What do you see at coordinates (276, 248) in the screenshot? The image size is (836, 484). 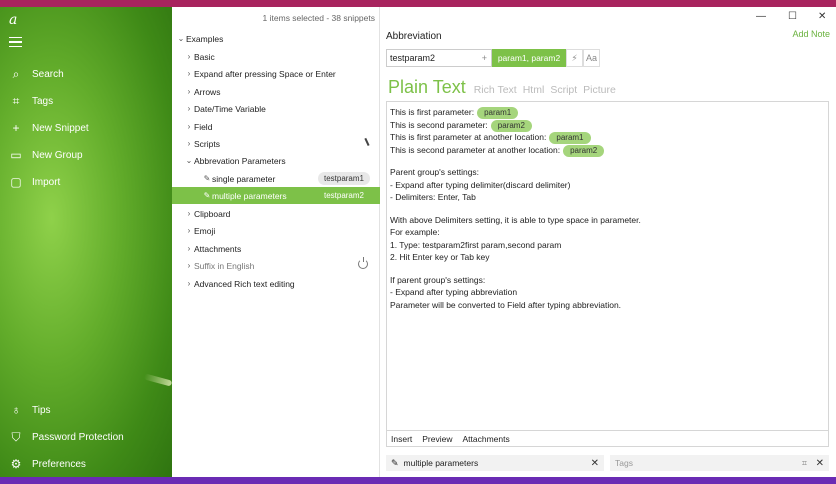 I see `tree-group: › Attachments` at bounding box center [276, 248].